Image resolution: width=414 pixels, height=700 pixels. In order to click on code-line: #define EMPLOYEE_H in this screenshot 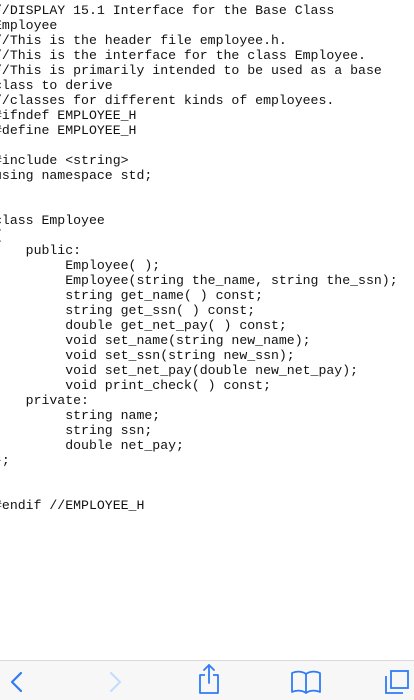, I will do `click(68, 130)`.